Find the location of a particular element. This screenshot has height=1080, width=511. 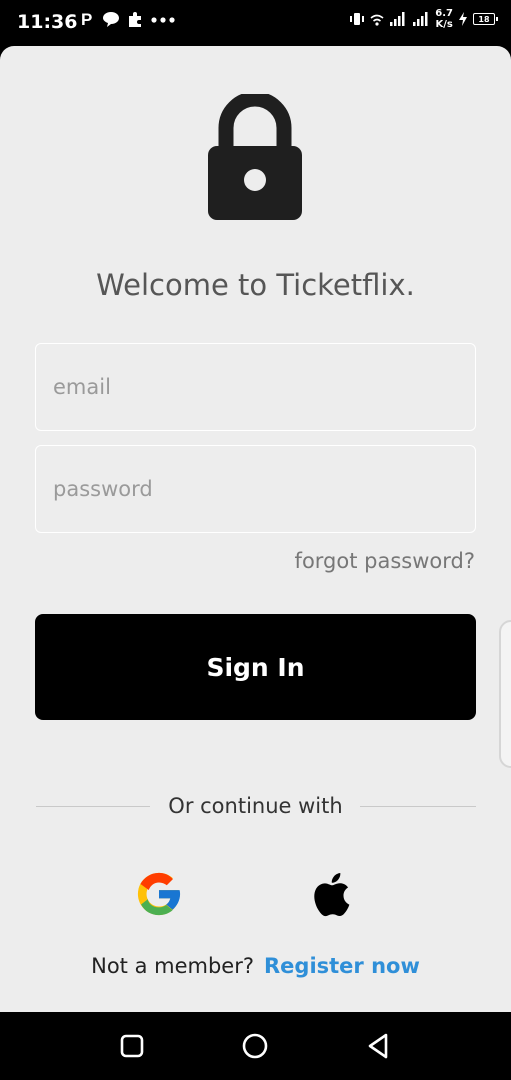

status-bar: 11:36 P 6.7 K/s 18 is located at coordinates (255, 23).